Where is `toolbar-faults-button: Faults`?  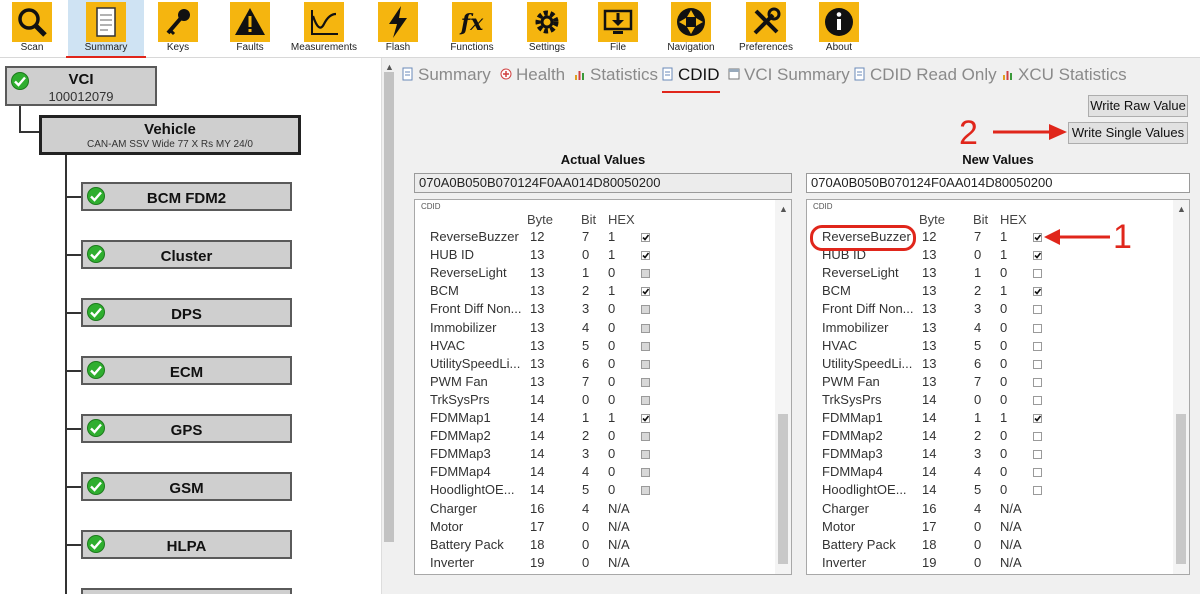
toolbar-faults-button: Faults is located at coordinates (250, 29).